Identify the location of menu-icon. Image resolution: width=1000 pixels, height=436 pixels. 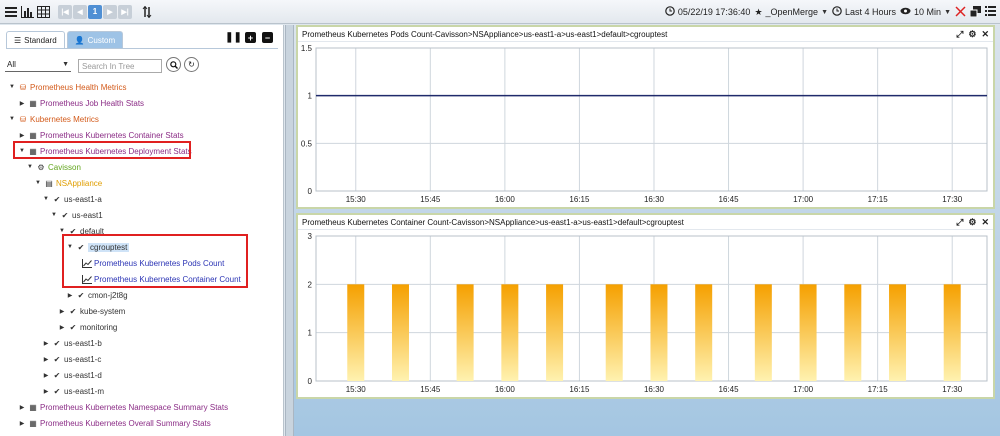
(11, 12).